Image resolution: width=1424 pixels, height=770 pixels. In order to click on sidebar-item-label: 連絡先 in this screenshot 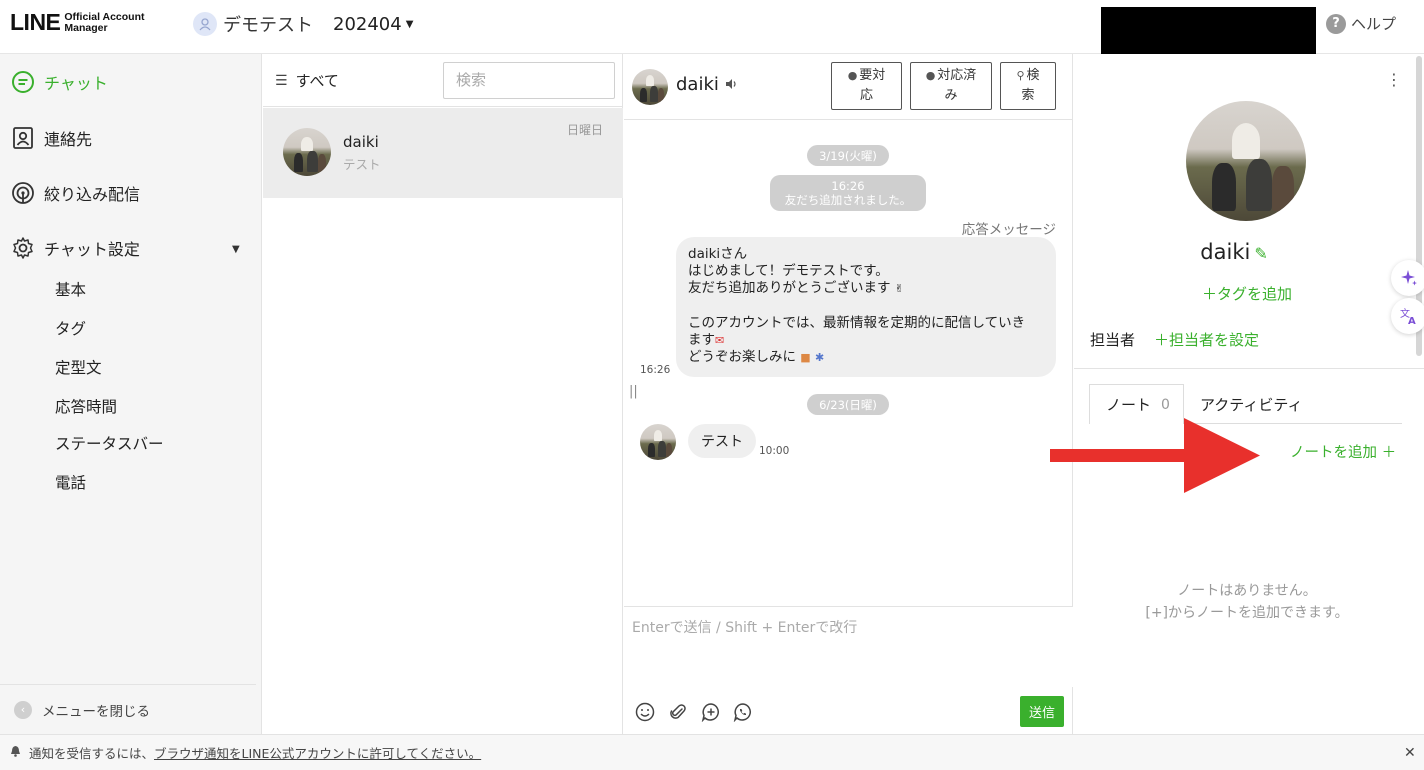, I will do `click(68, 139)`.